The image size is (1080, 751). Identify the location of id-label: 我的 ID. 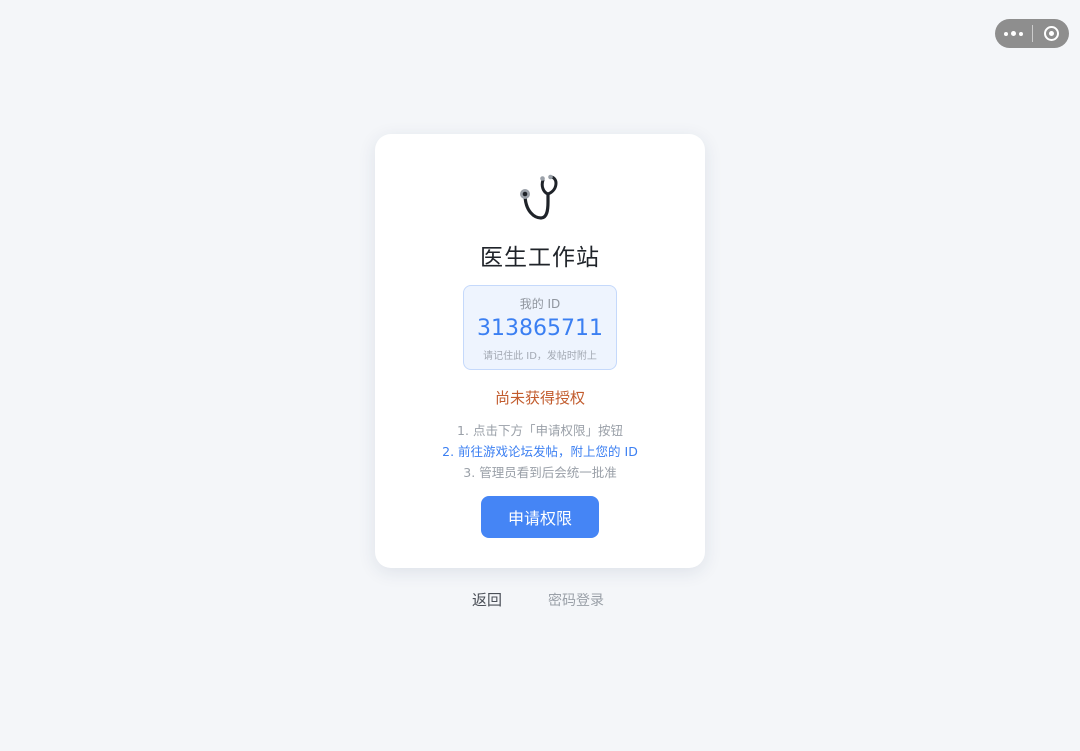
(540, 304).